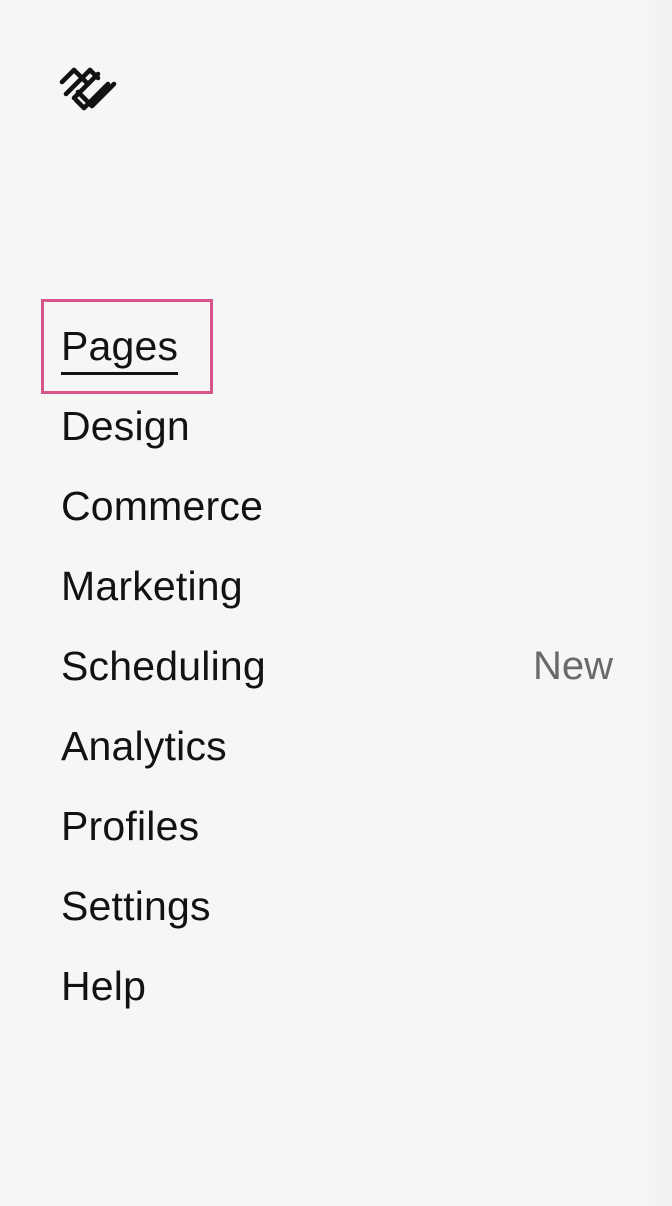  Describe the element at coordinates (337, 986) in the screenshot. I see `nav-item-help: Help` at that location.